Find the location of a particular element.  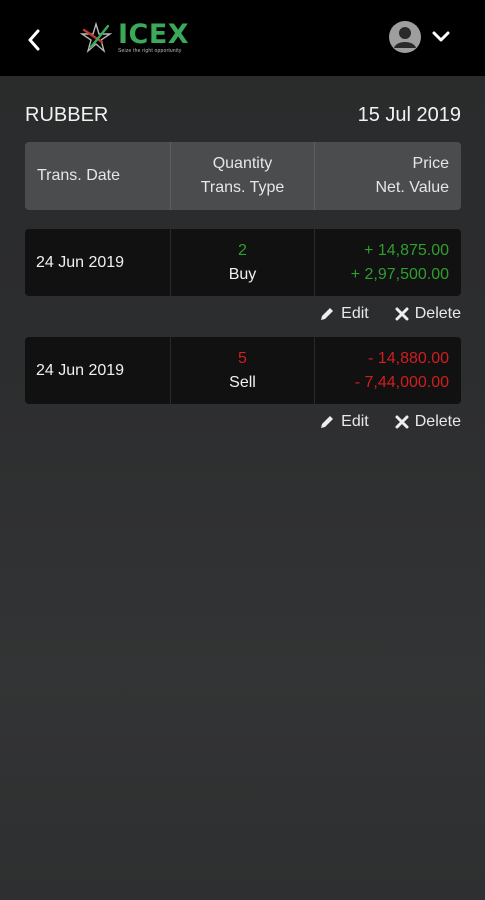

logo-name: ICEX is located at coordinates (154, 34).